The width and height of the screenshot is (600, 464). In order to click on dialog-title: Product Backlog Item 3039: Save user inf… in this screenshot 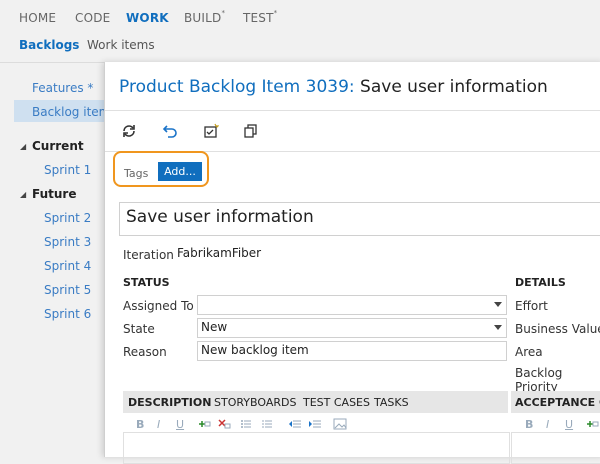, I will do `click(333, 87)`.